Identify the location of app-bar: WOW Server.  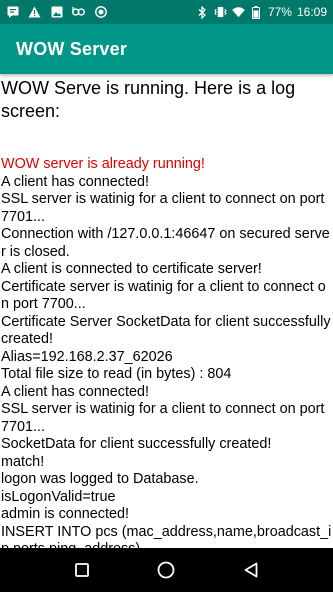
(166, 49).